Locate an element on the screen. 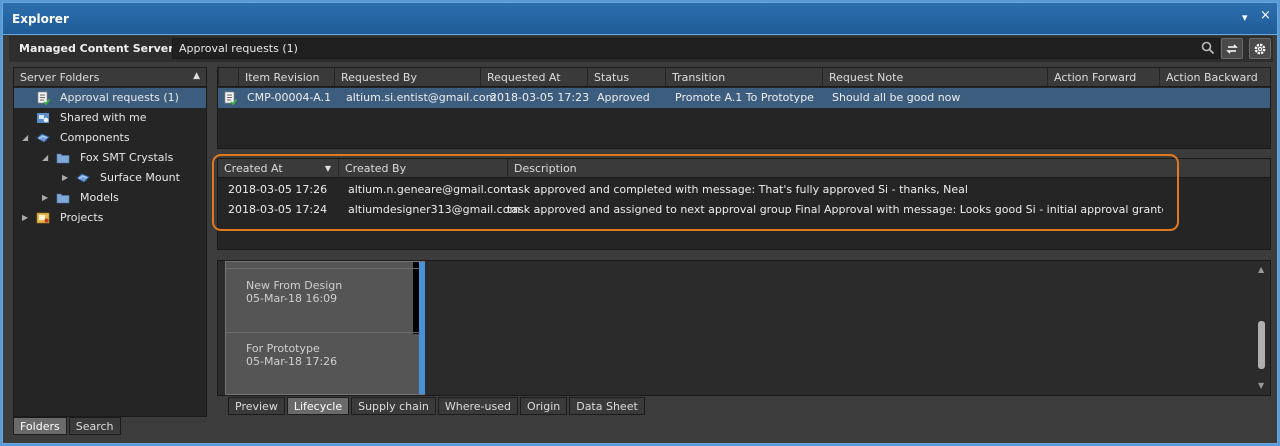 The height and width of the screenshot is (446, 1280). grid-header: Created At ▼ Created By Description is located at coordinates (744, 168).